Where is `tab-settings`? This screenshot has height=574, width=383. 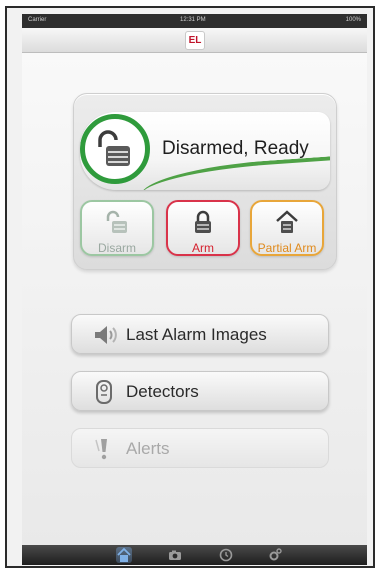
tab-settings is located at coordinates (275, 555).